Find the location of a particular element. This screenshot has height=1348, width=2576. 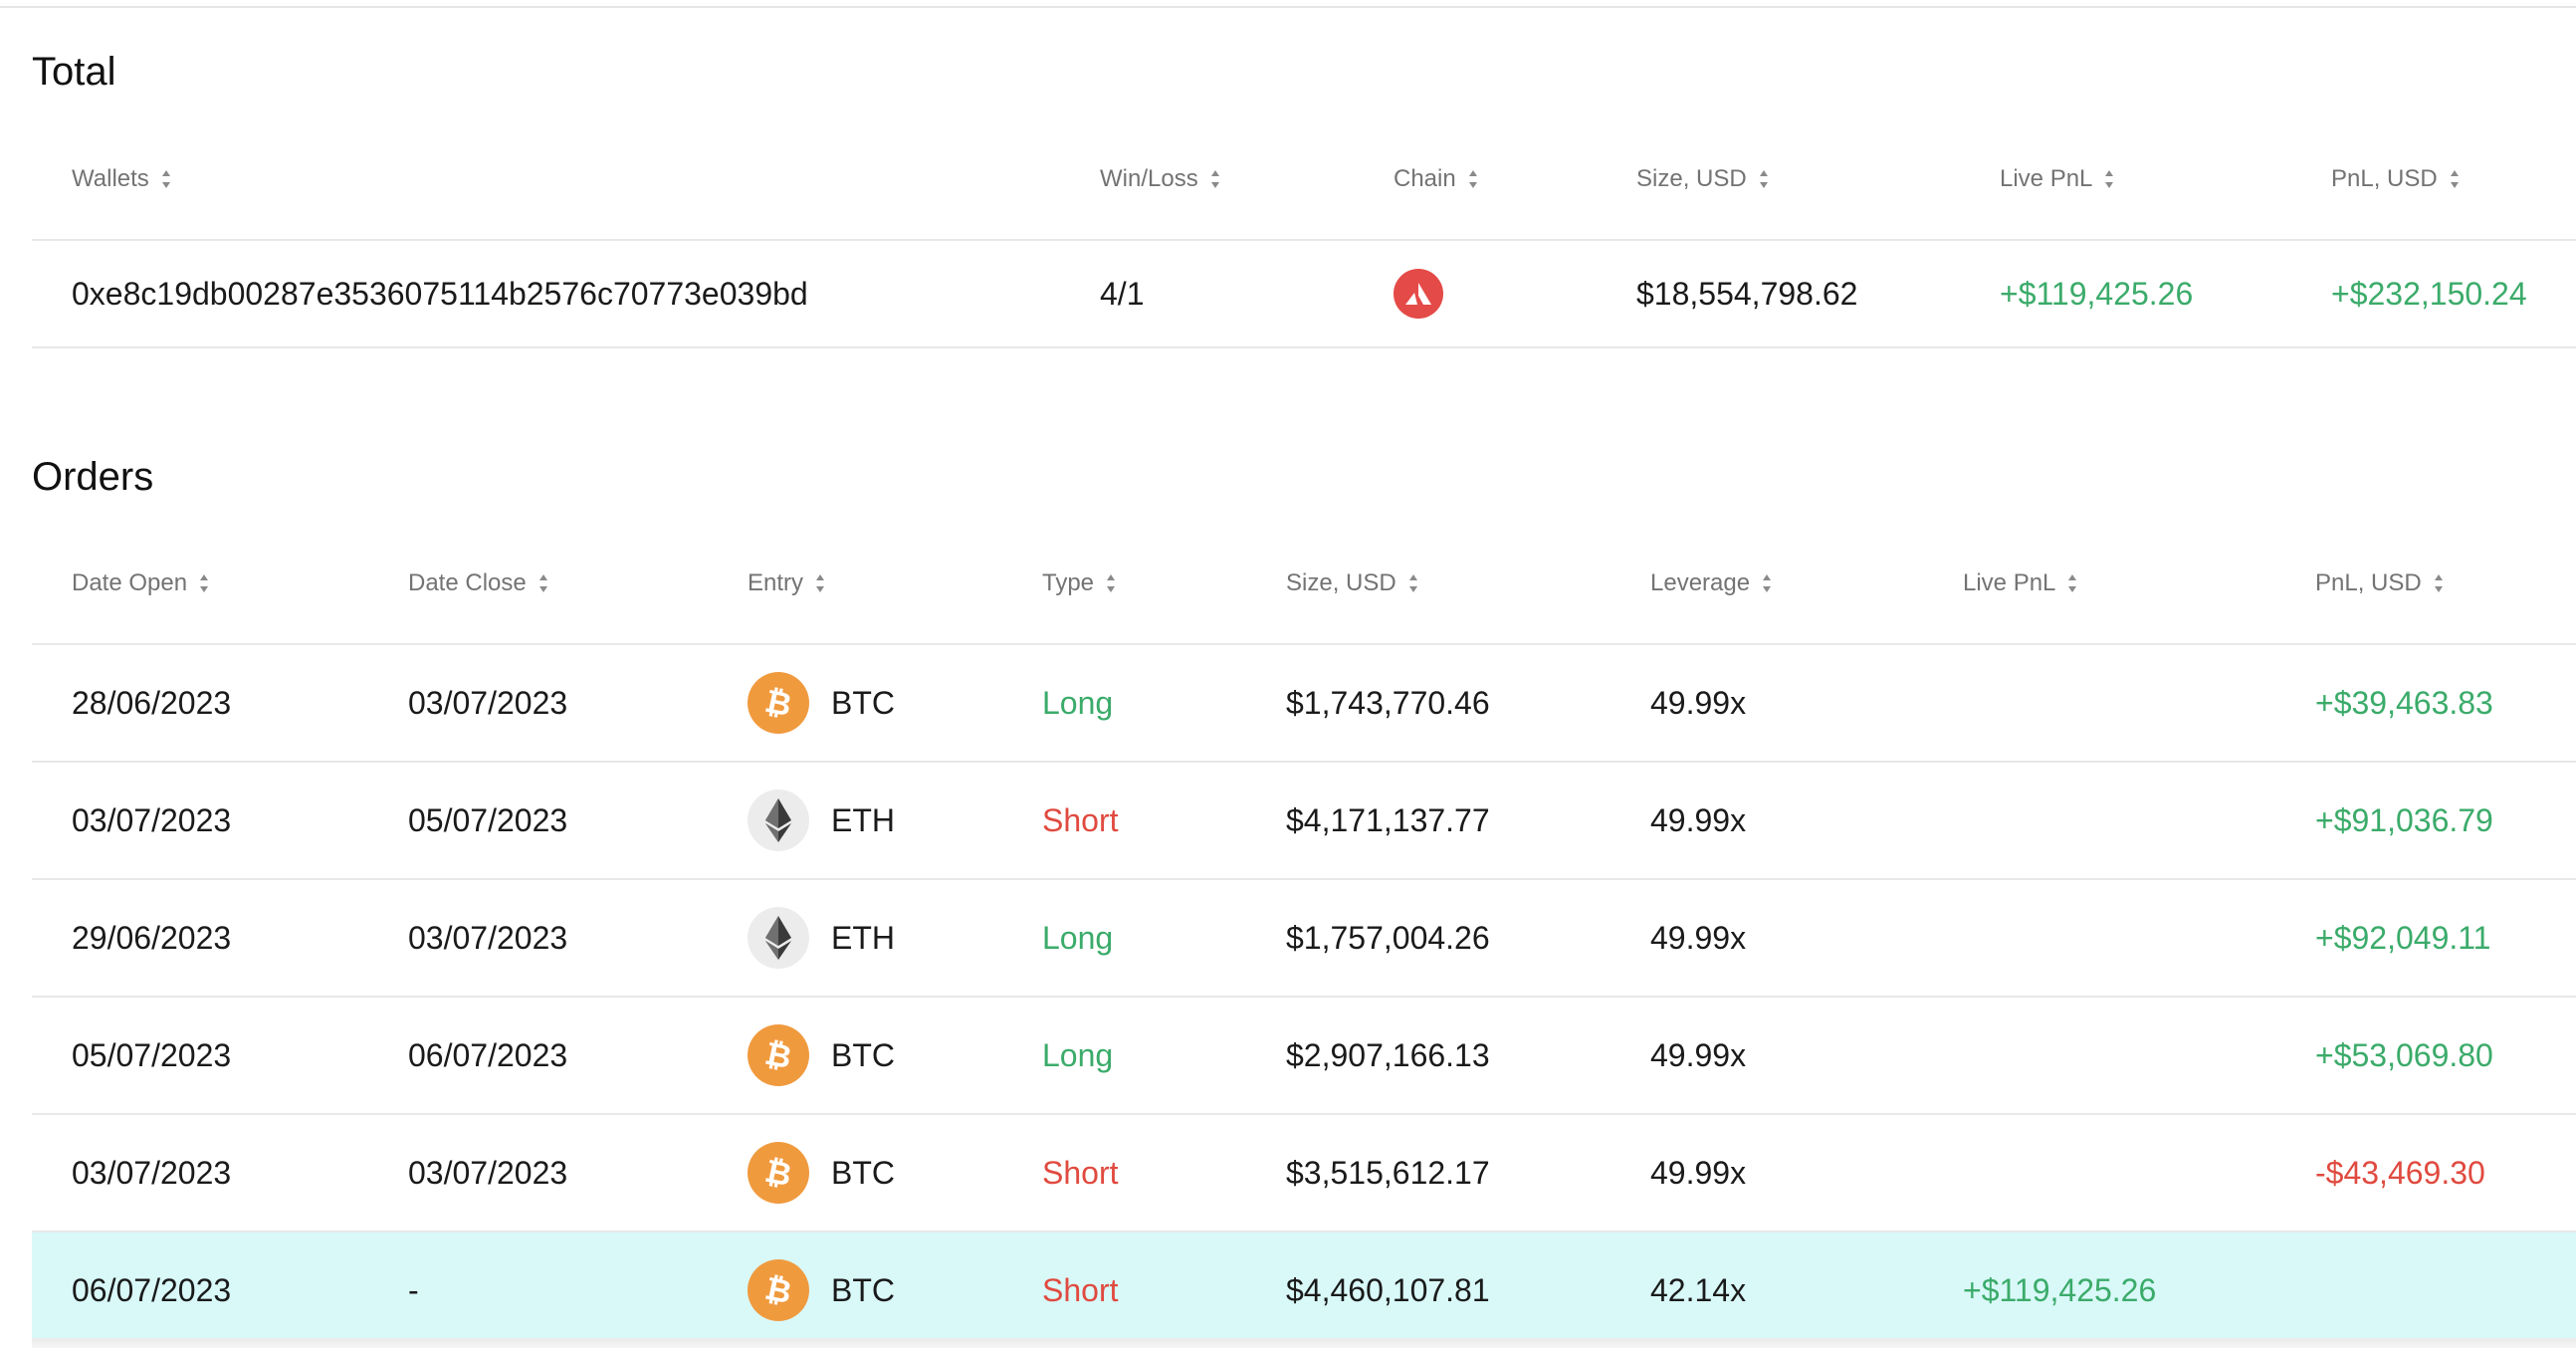

date-open: 05/07/2023 is located at coordinates (152, 1054).